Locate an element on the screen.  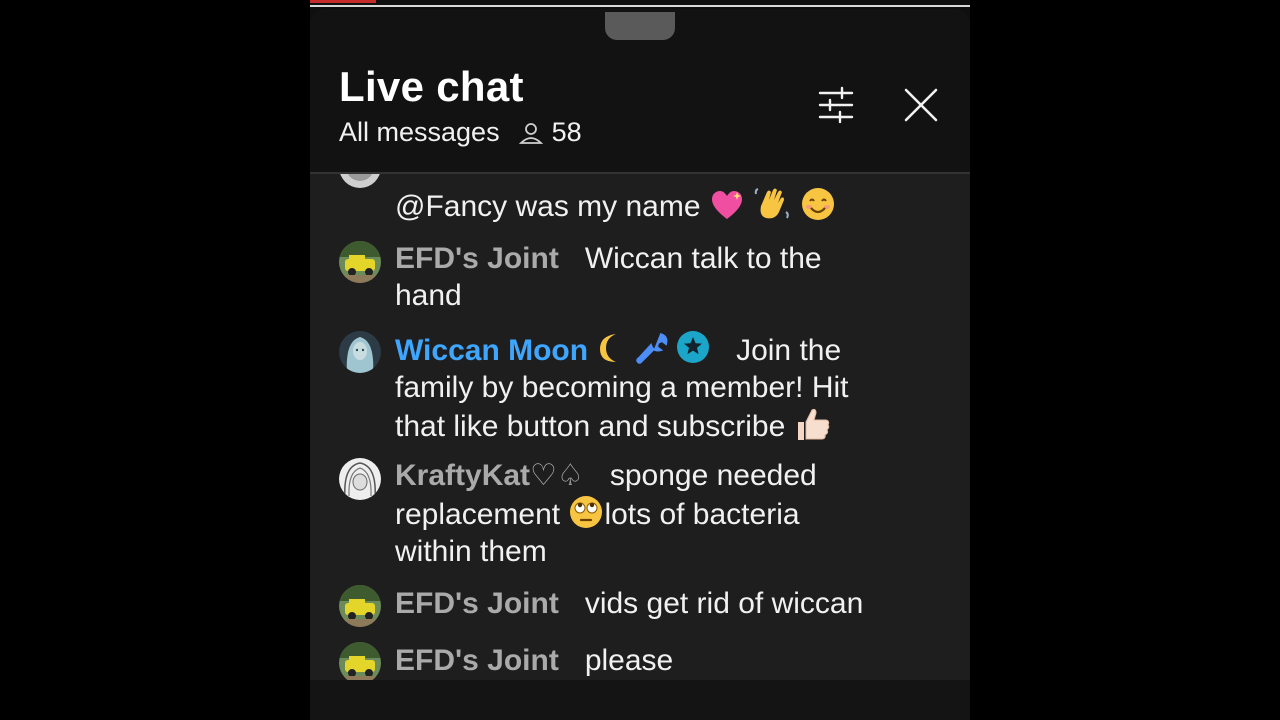
message-text: @Fancy was my name is located at coordinates (655, 205).